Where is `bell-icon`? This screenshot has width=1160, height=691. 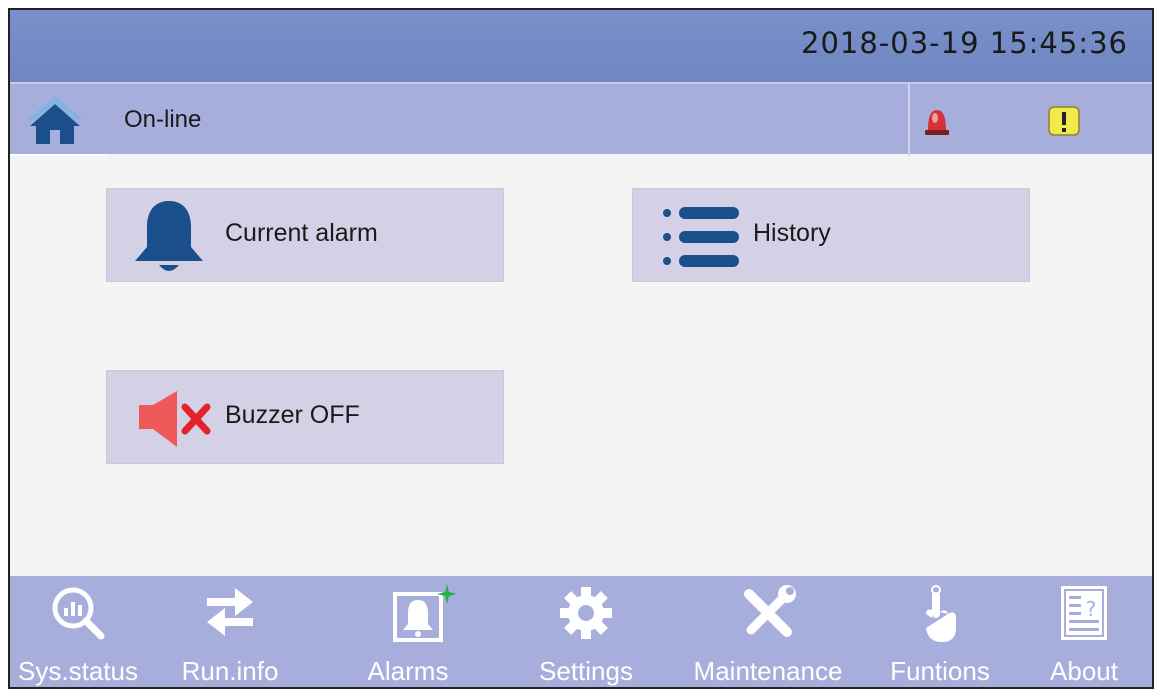 bell-icon is located at coordinates (169, 236).